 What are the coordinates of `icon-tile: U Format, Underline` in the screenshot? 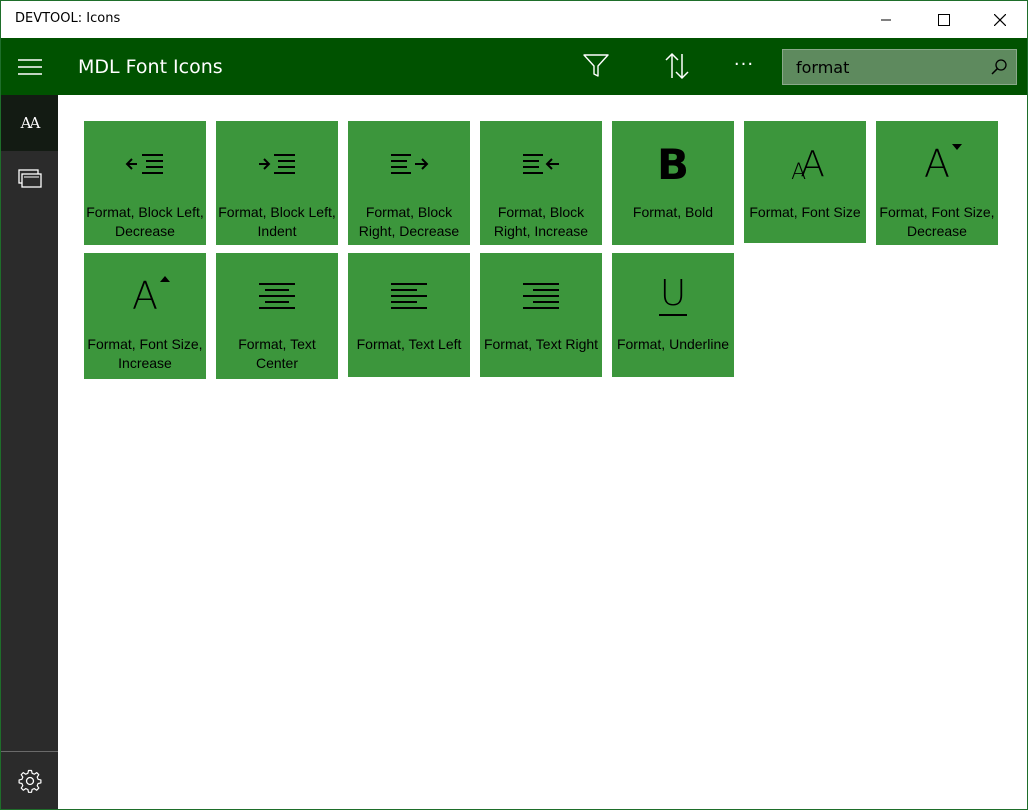 It's located at (673, 315).